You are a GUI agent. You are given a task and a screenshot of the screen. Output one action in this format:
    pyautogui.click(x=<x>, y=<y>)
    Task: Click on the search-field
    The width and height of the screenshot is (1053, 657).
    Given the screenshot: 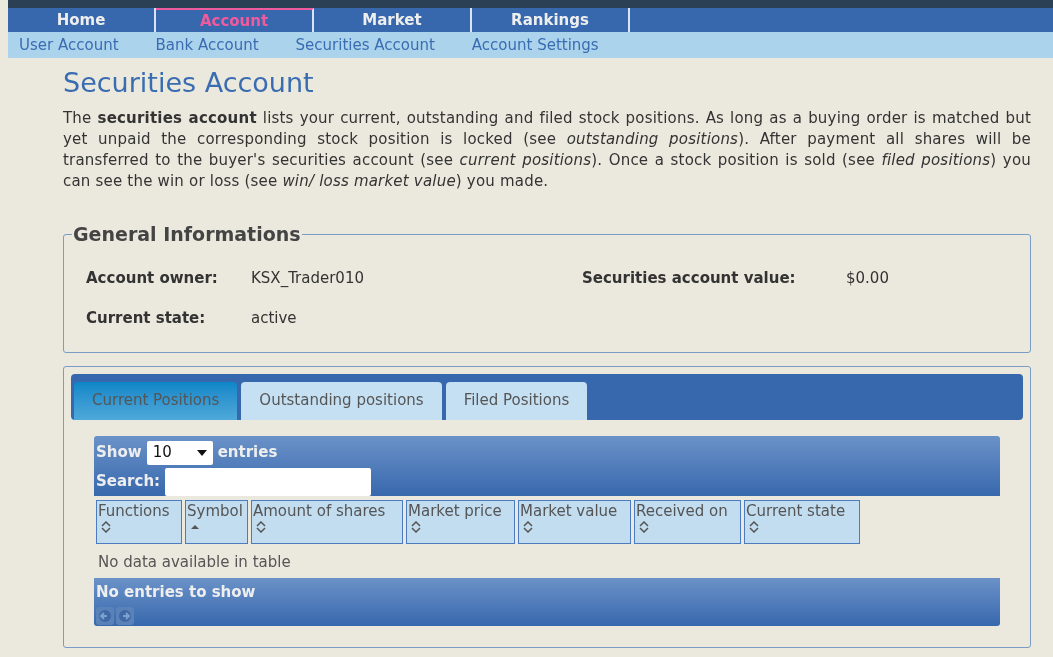 What is the action you would take?
    pyautogui.click(x=268, y=481)
    